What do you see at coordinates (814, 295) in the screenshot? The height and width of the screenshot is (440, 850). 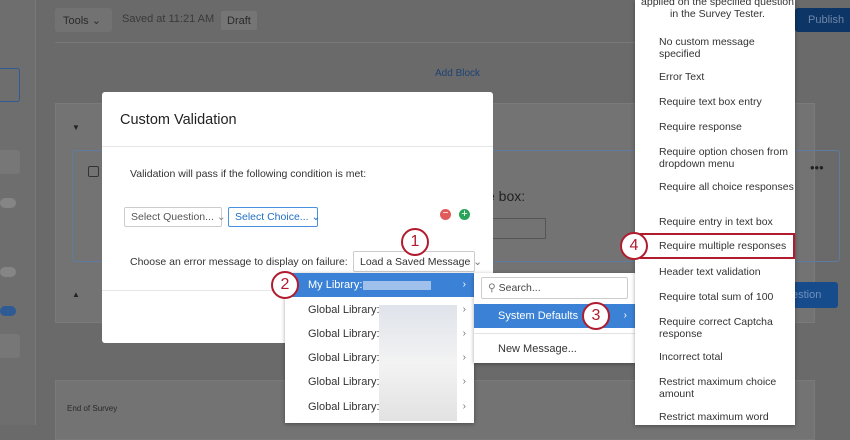 I see `add-question-button: estion` at bounding box center [814, 295].